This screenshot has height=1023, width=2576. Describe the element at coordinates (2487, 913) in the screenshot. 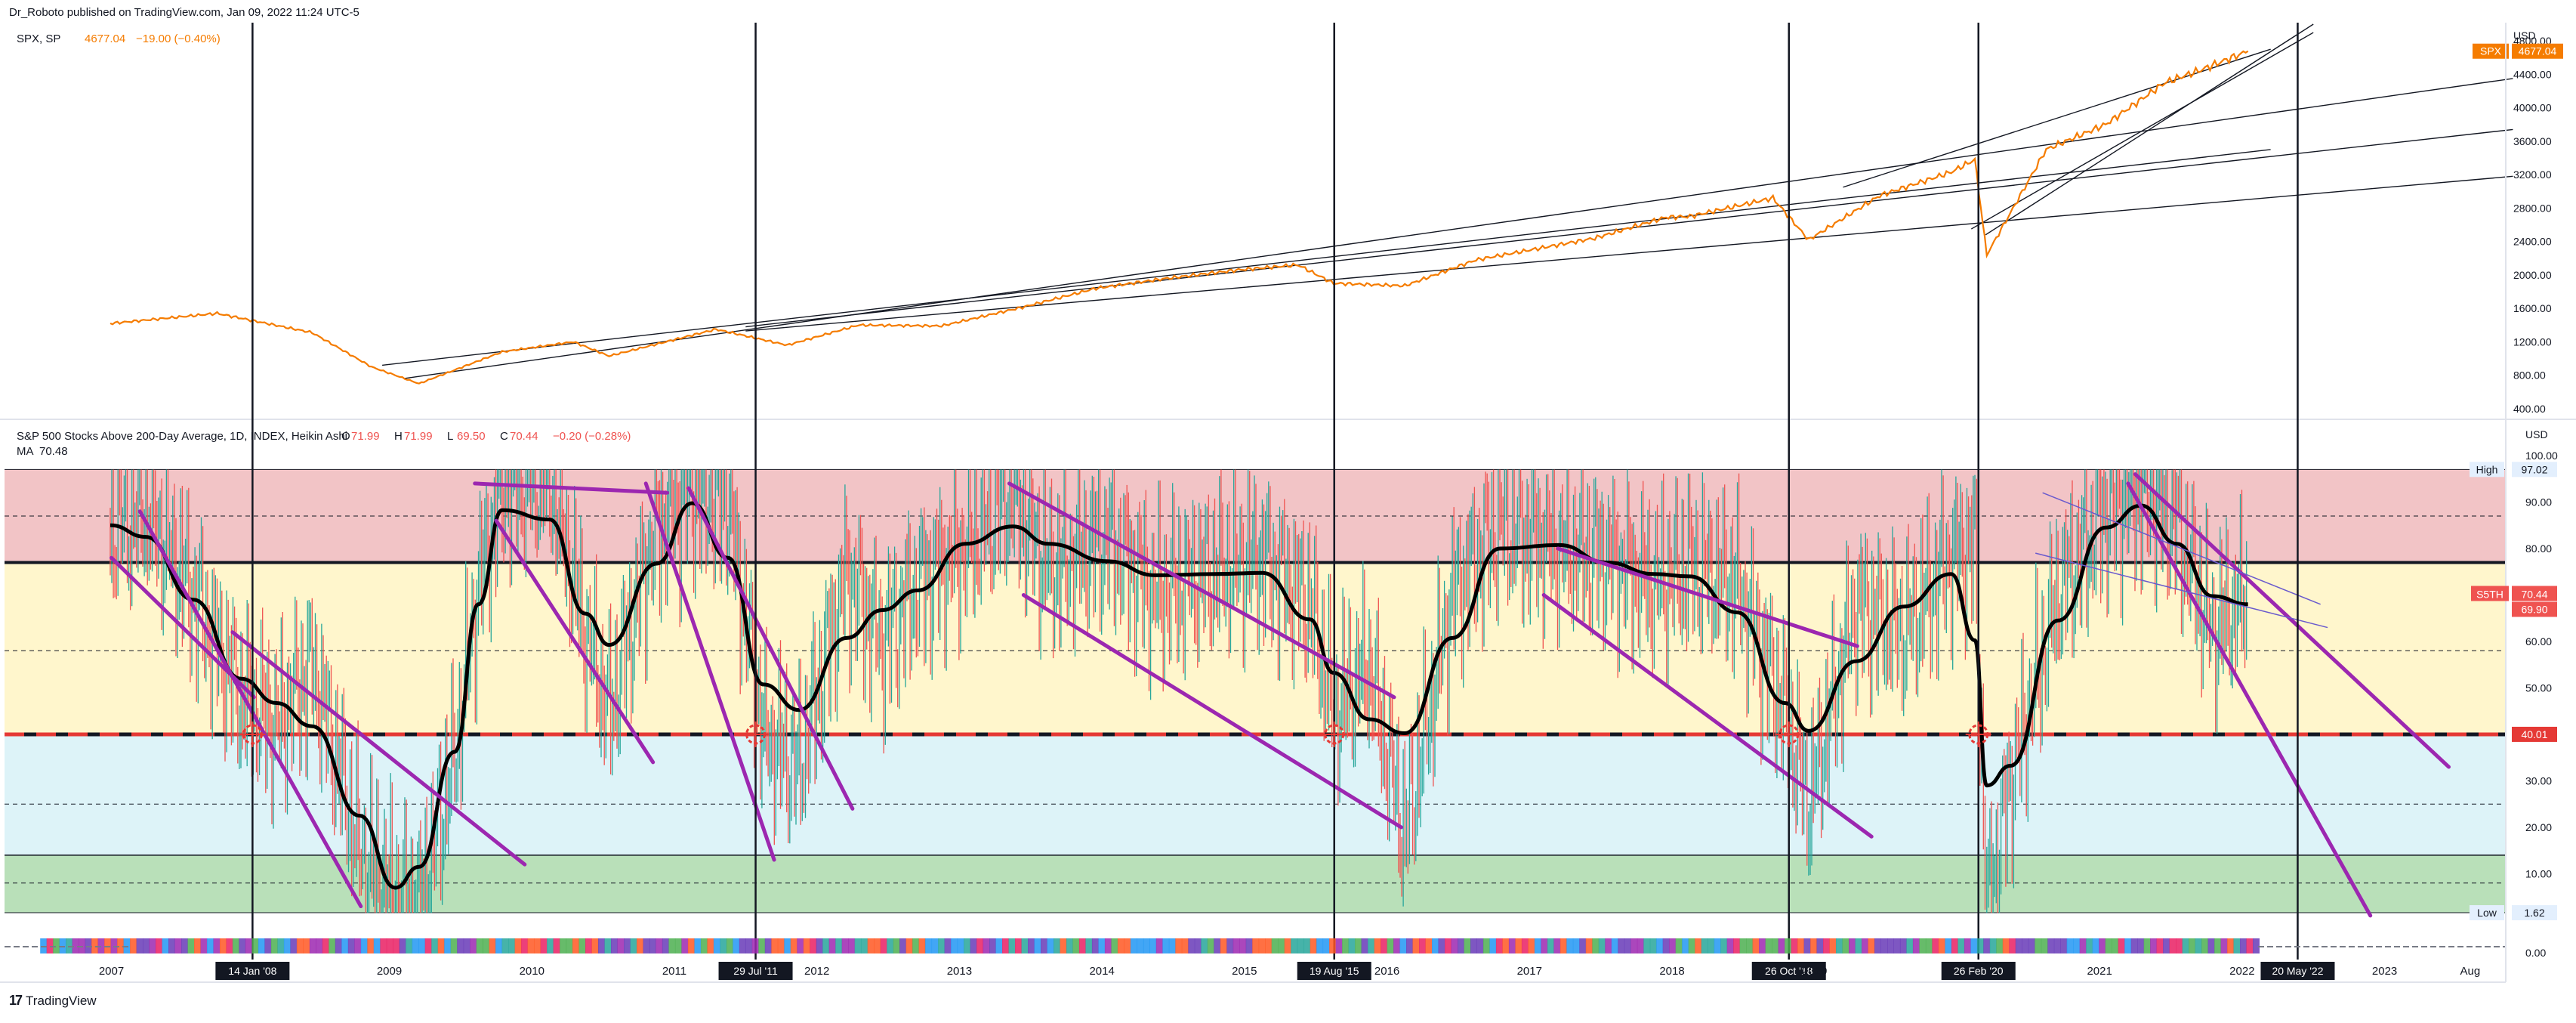

I see `low-label: Low` at that location.